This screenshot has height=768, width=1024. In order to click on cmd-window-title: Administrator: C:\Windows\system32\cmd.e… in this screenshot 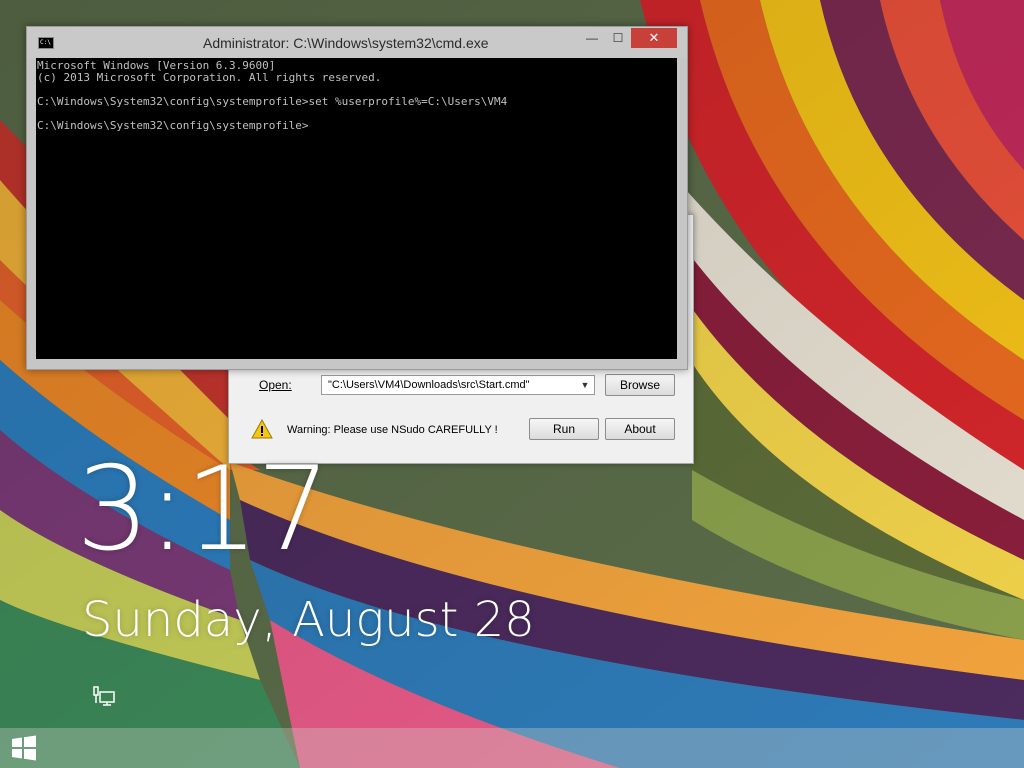, I will do `click(346, 43)`.